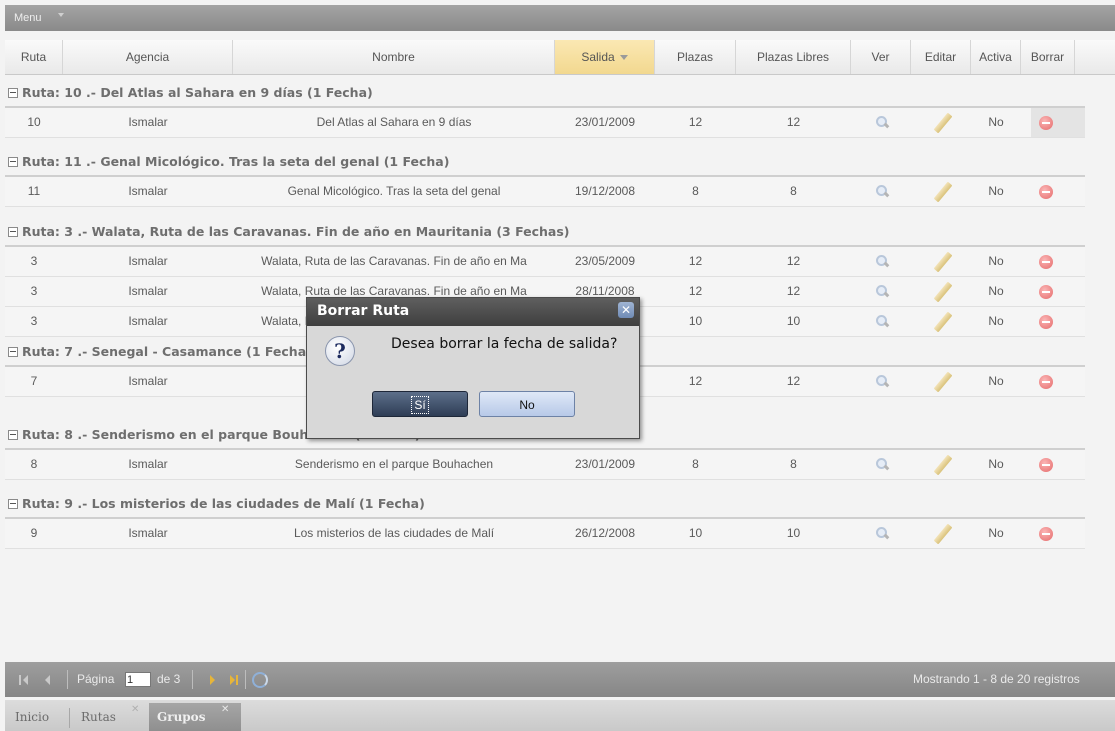  Describe the element at coordinates (61, 15) in the screenshot. I see `chevron-down-icon` at that location.